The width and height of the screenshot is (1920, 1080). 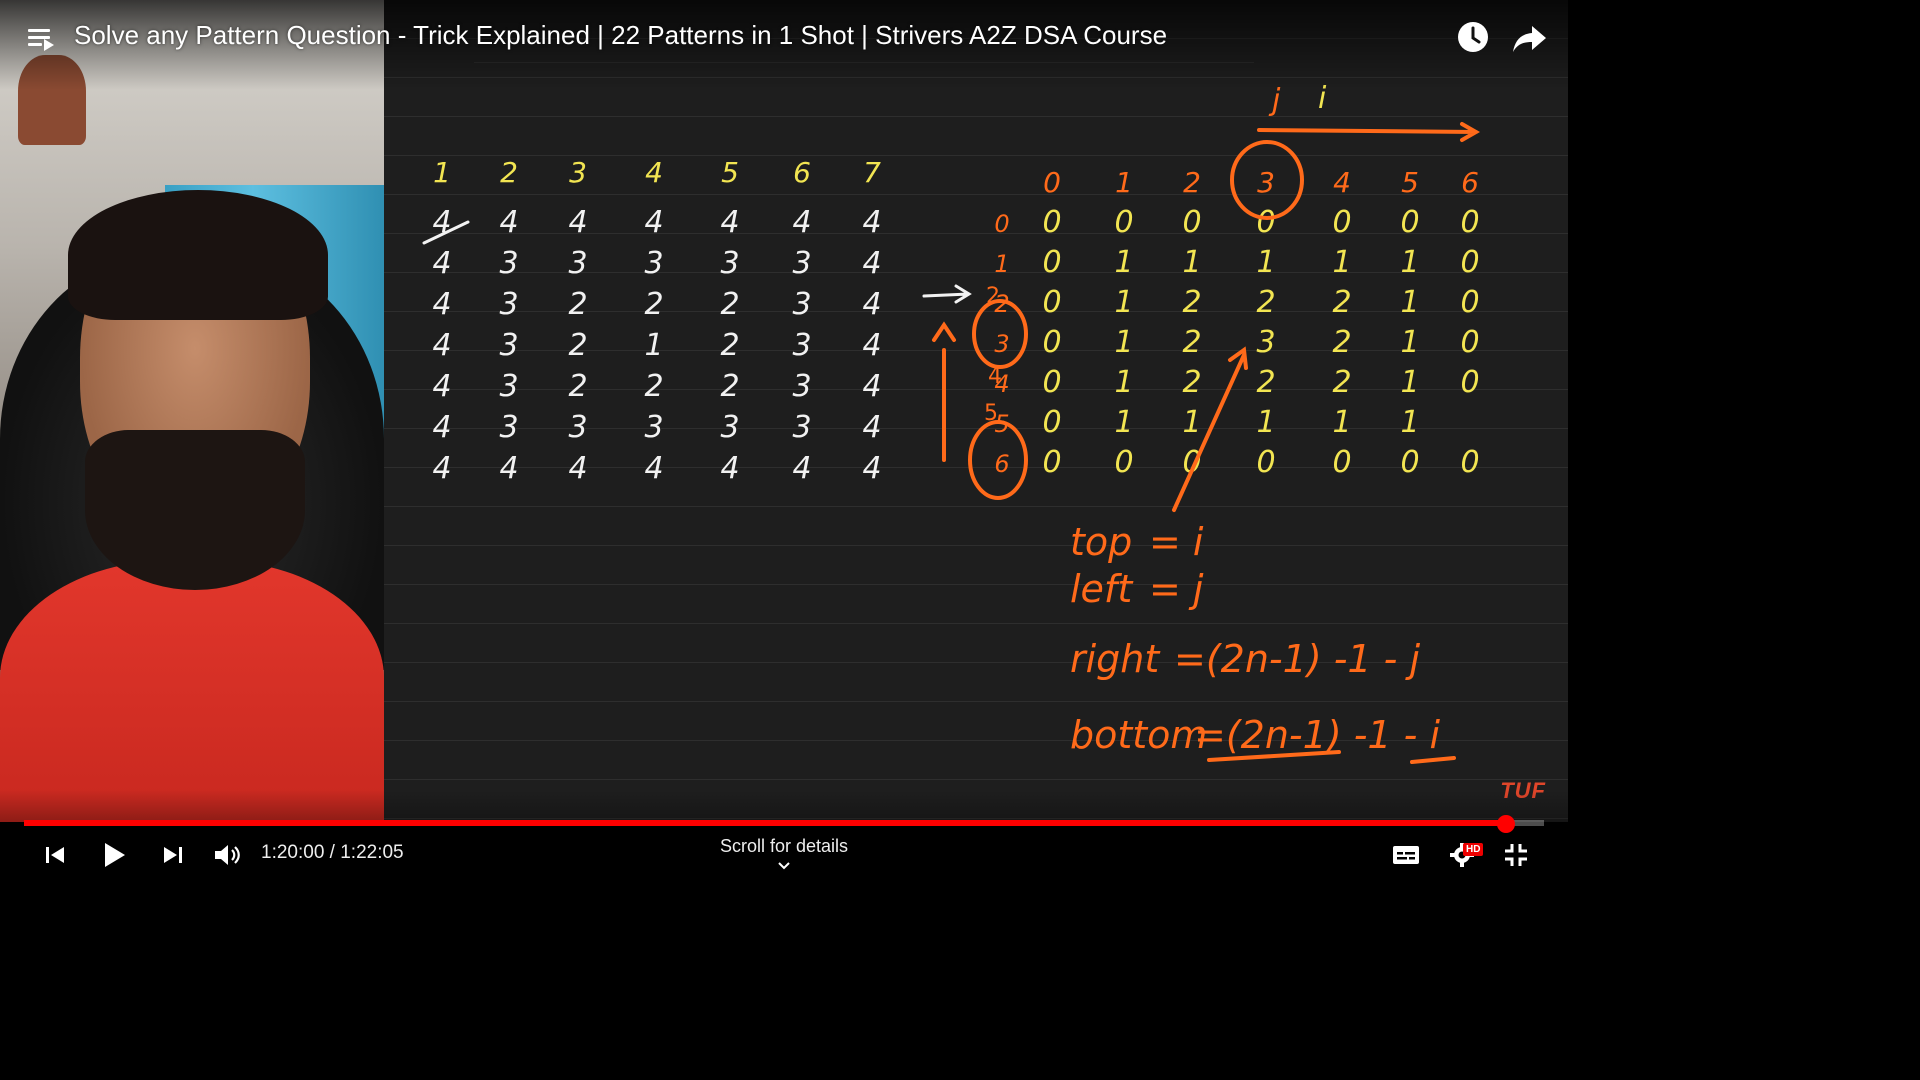 I want to click on next-button, so click(x=173, y=855).